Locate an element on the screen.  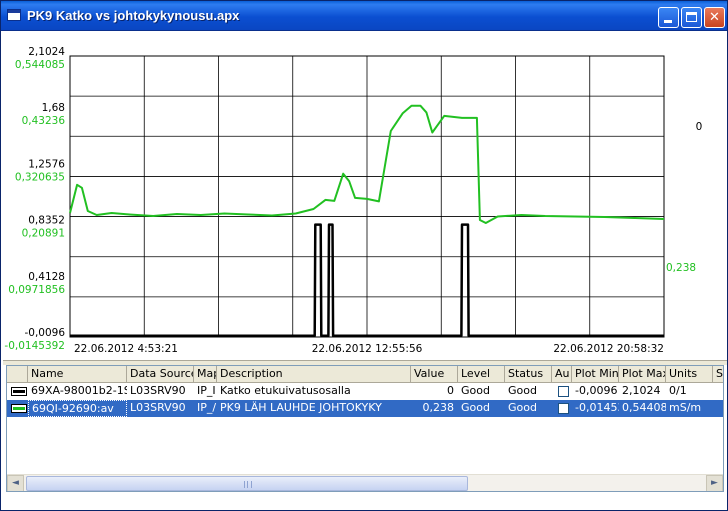
column-header-plot-min: Plot Min is located at coordinates (595, 374).